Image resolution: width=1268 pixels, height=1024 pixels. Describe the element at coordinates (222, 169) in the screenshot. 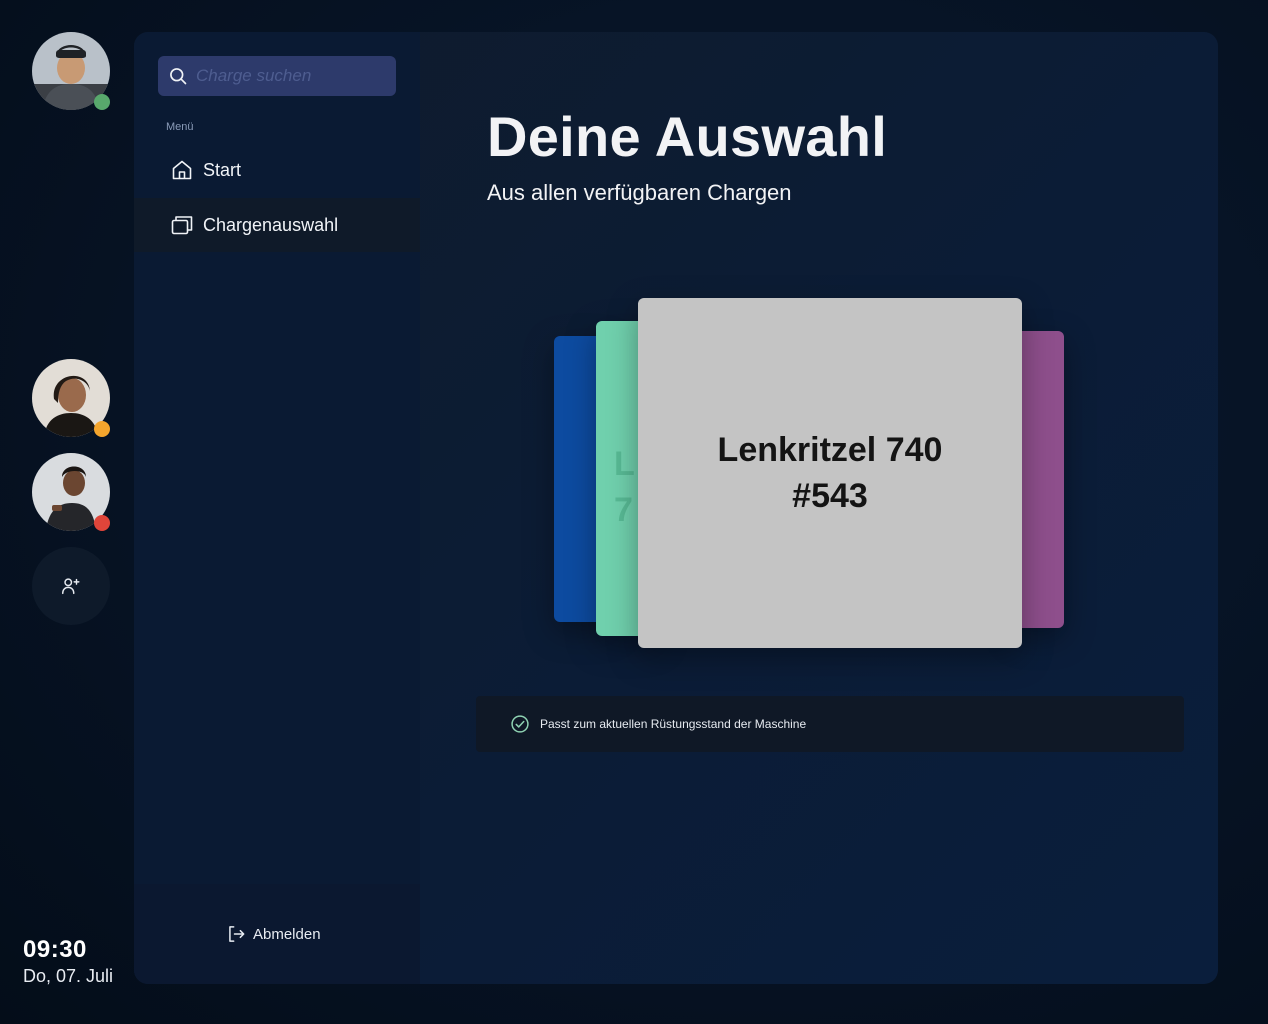

I see `nav-item-start-label: Start` at that location.